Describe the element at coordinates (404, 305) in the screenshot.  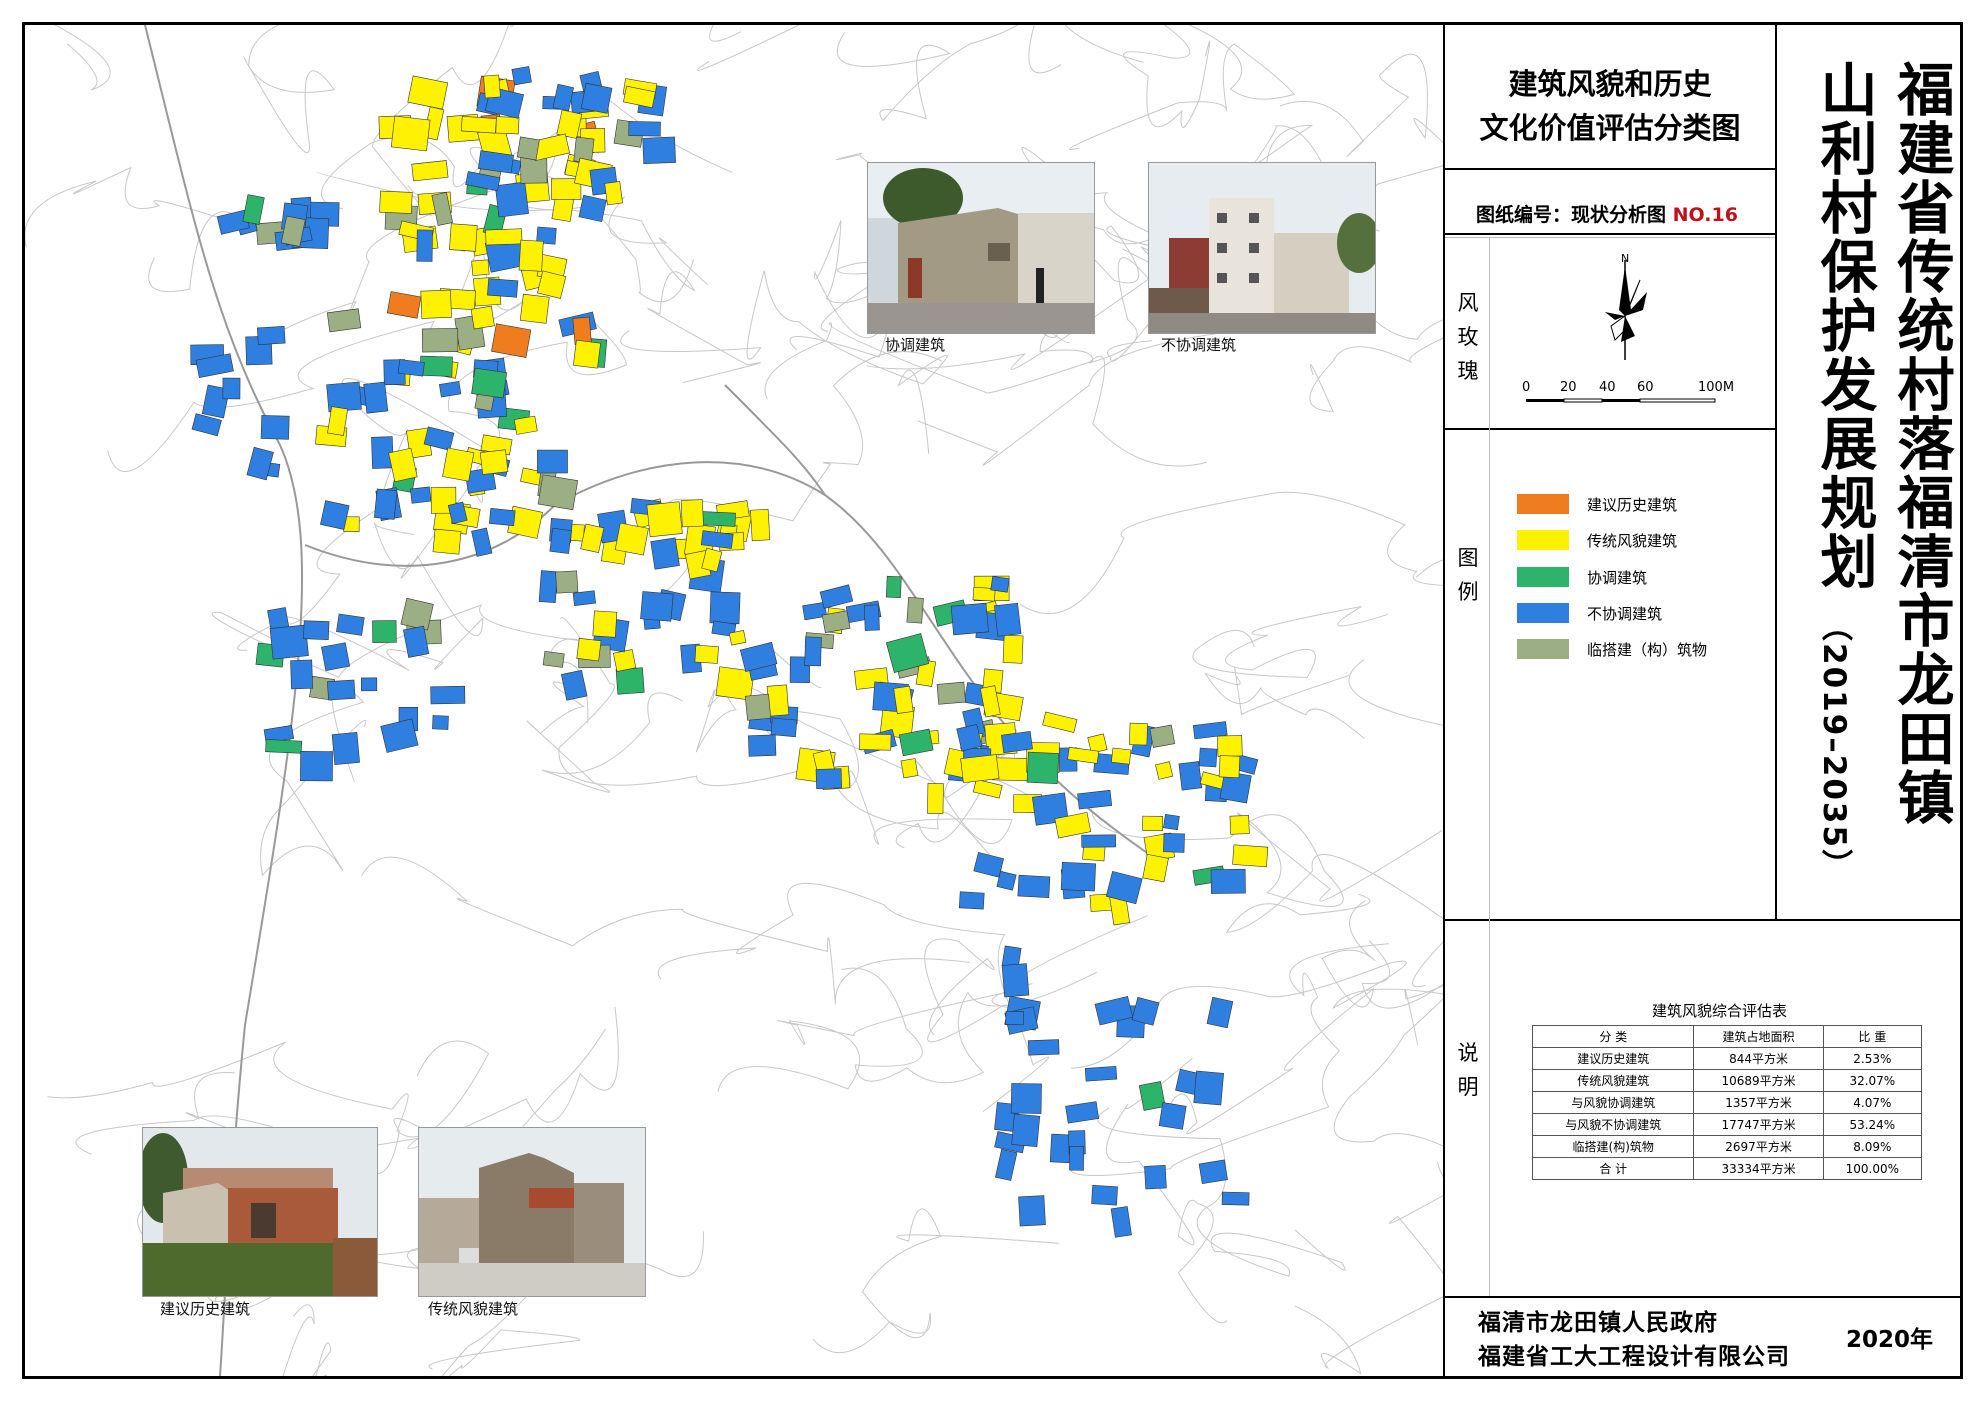
I see `building-historic` at that location.